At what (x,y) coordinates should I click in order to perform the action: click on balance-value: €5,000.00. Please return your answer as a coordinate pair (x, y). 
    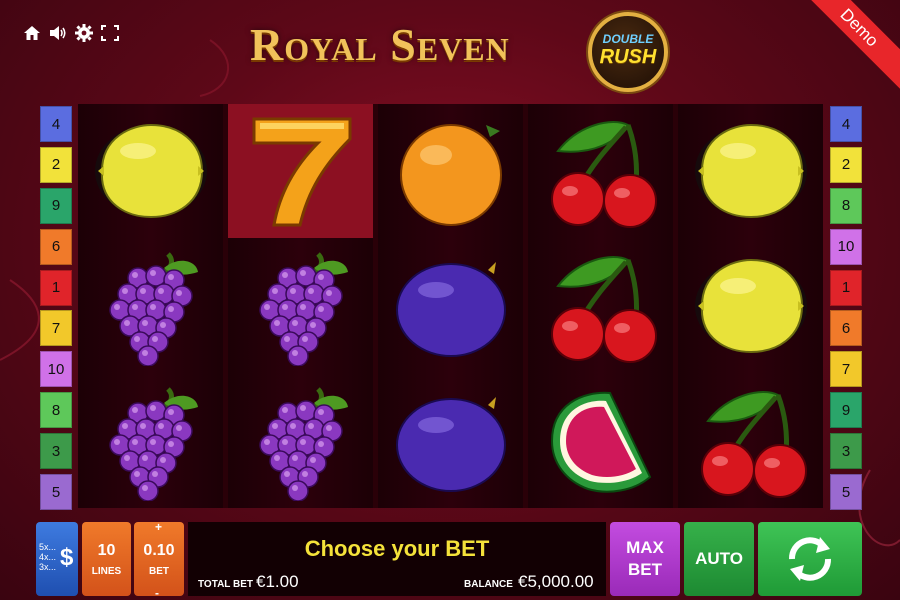
    Looking at the image, I should click on (556, 581).